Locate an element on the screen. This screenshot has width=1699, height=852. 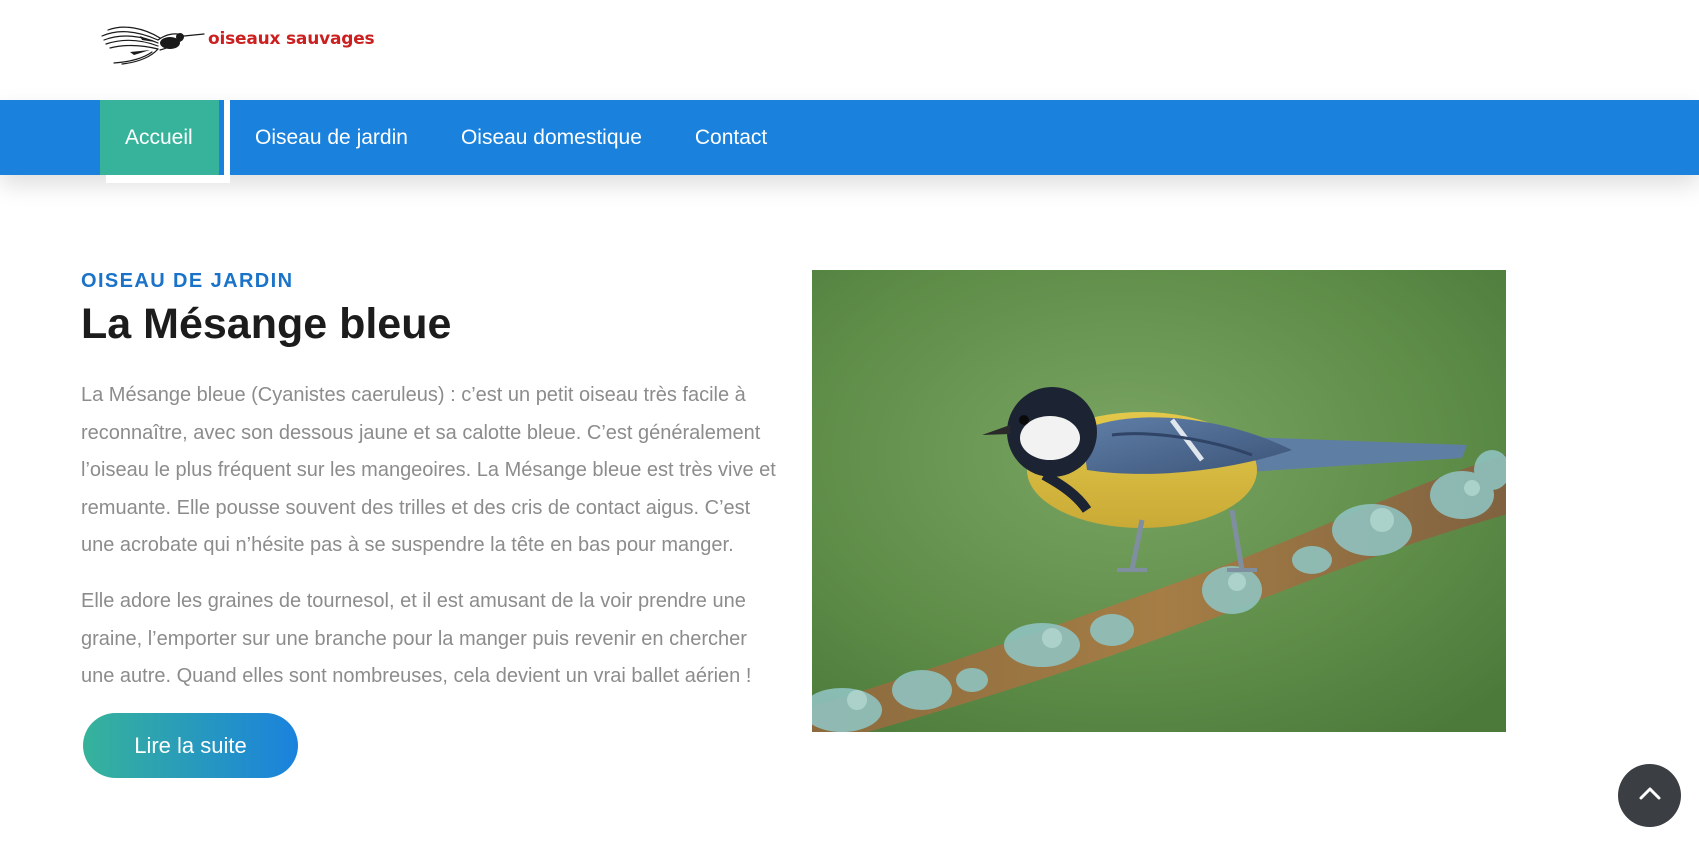
nav-item-accueil: Accueil is located at coordinates (165, 141).